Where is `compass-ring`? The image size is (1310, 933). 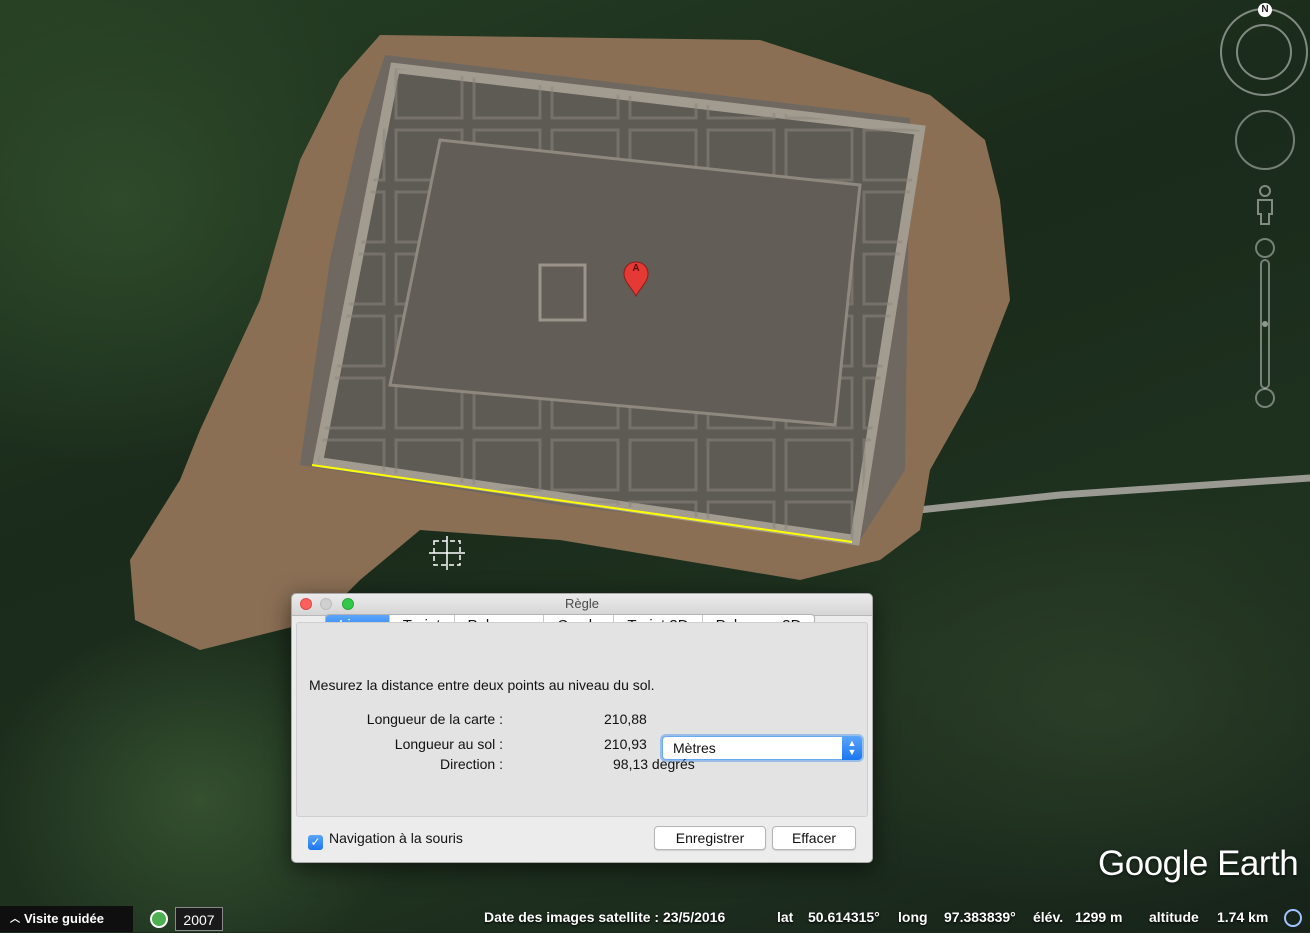
compass-ring is located at coordinates (1264, 52).